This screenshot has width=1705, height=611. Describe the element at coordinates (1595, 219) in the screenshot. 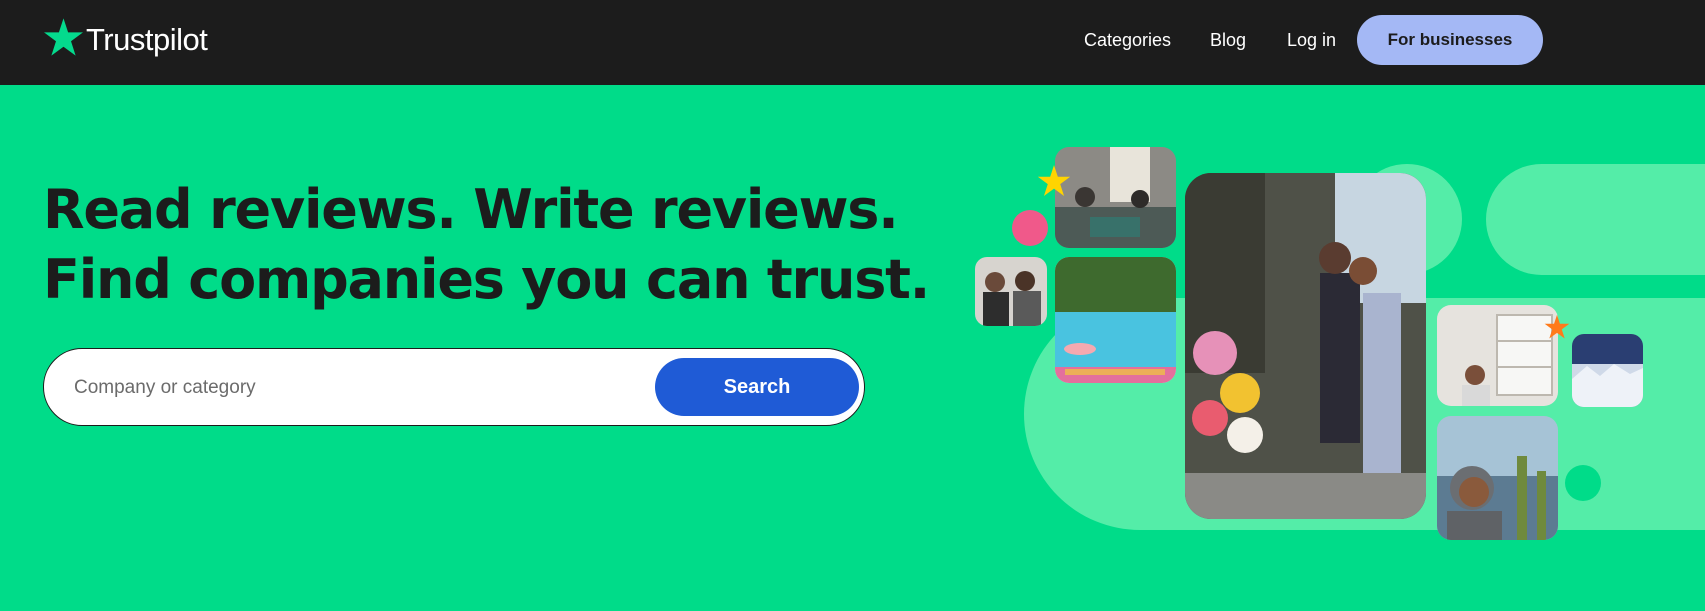

I see `decor-blob-pill` at that location.